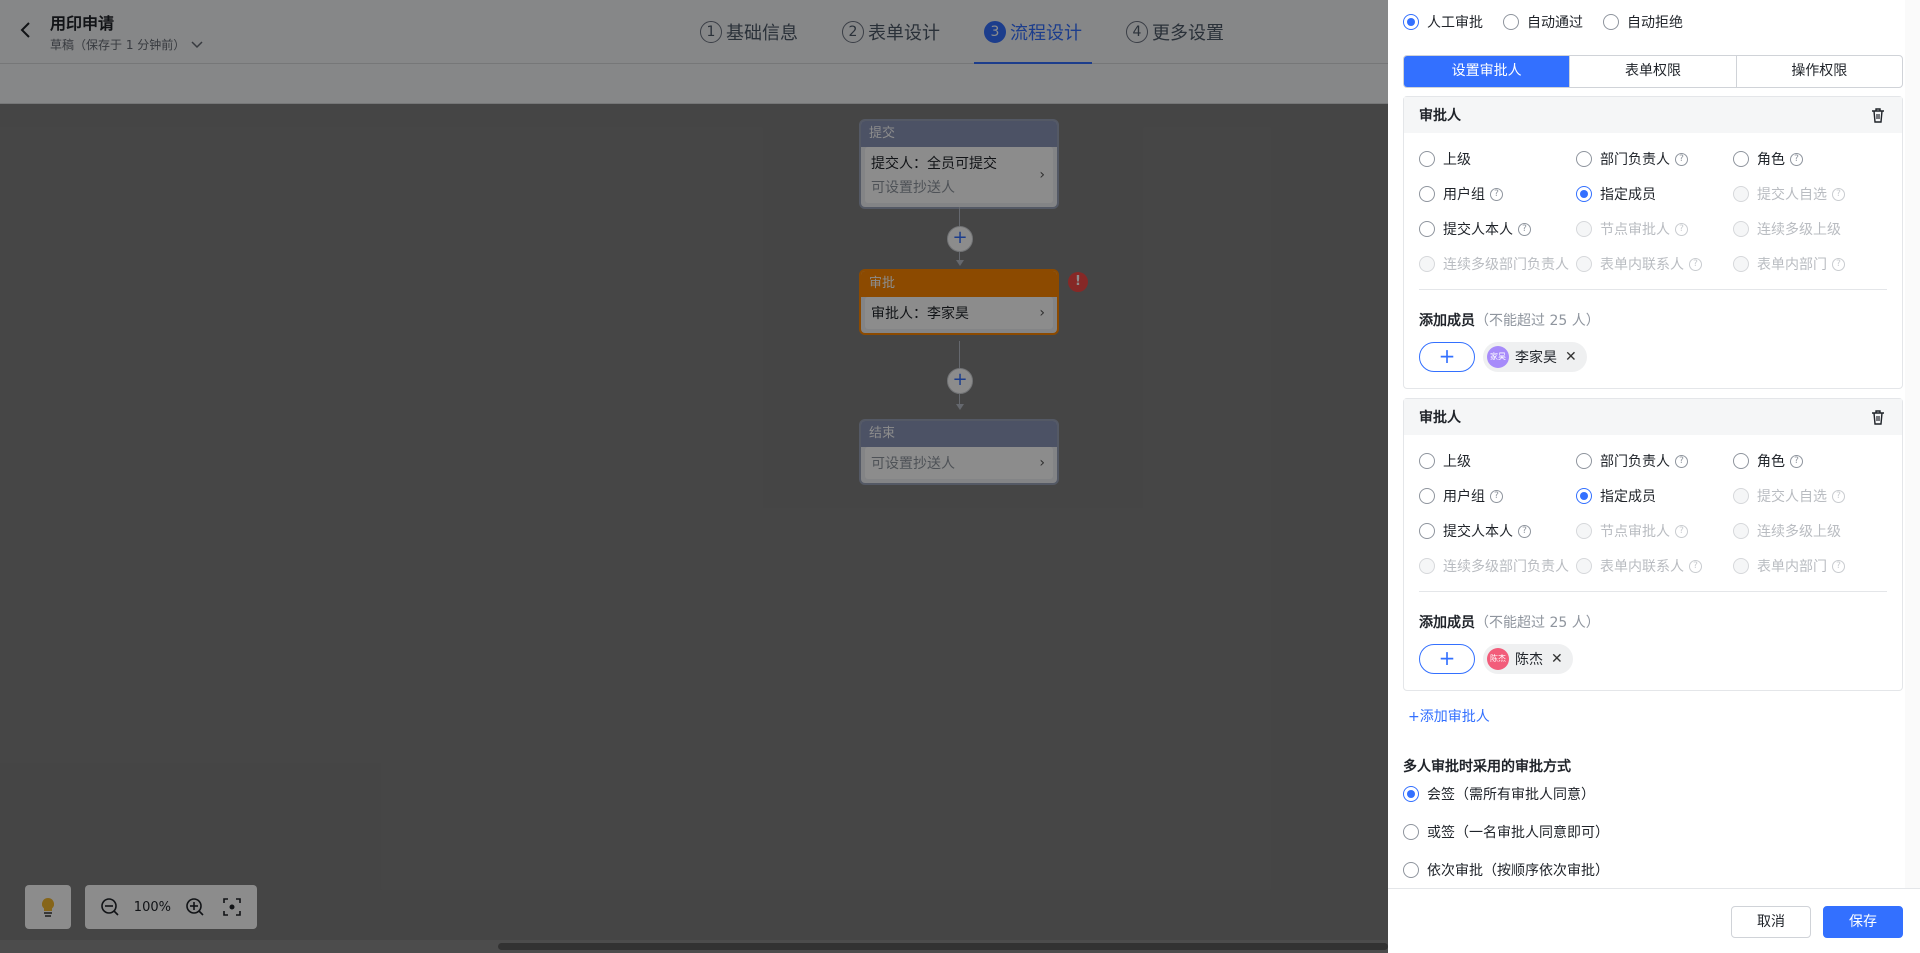 This screenshot has width=1920, height=953. Describe the element at coordinates (960, 407) in the screenshot. I see `arrow-down-icon` at that location.